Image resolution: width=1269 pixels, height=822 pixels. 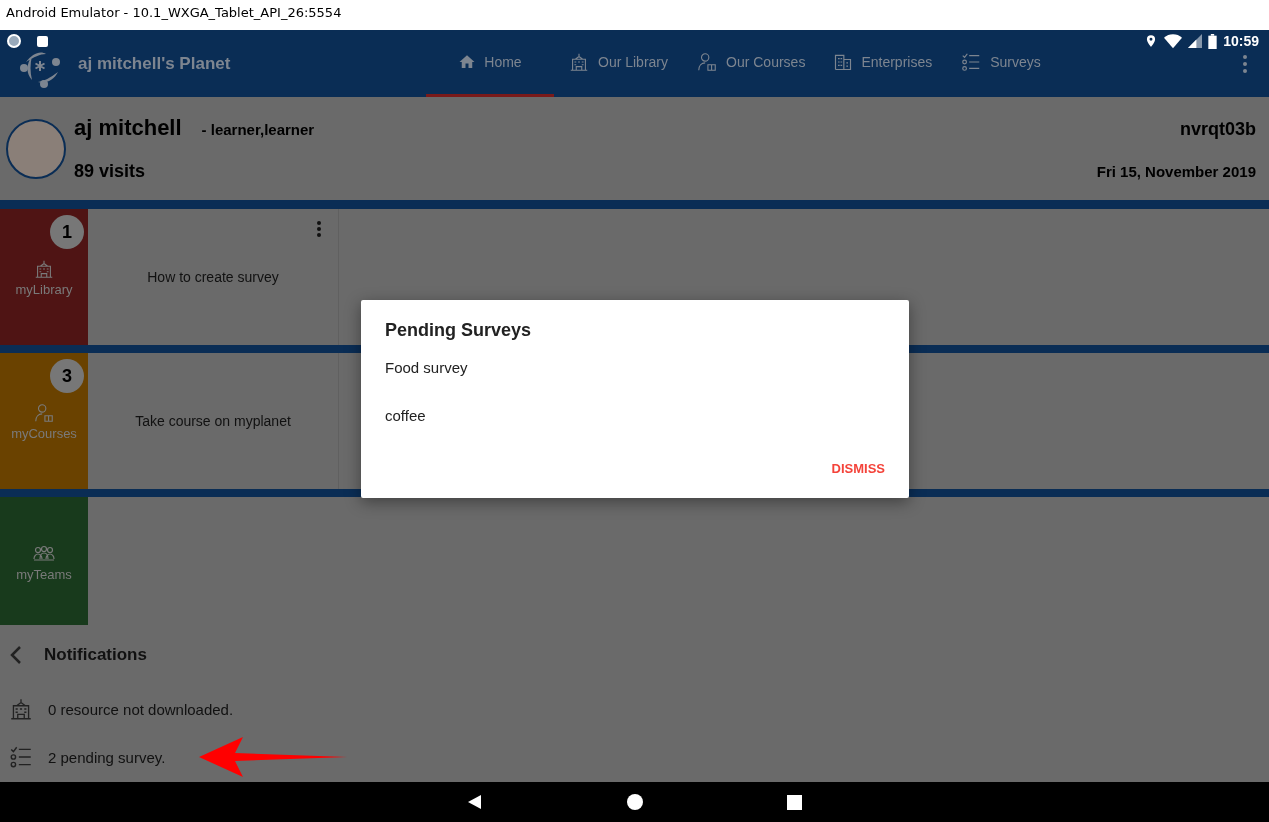 What do you see at coordinates (14, 41) in the screenshot?
I see `notification-circle-icon` at bounding box center [14, 41].